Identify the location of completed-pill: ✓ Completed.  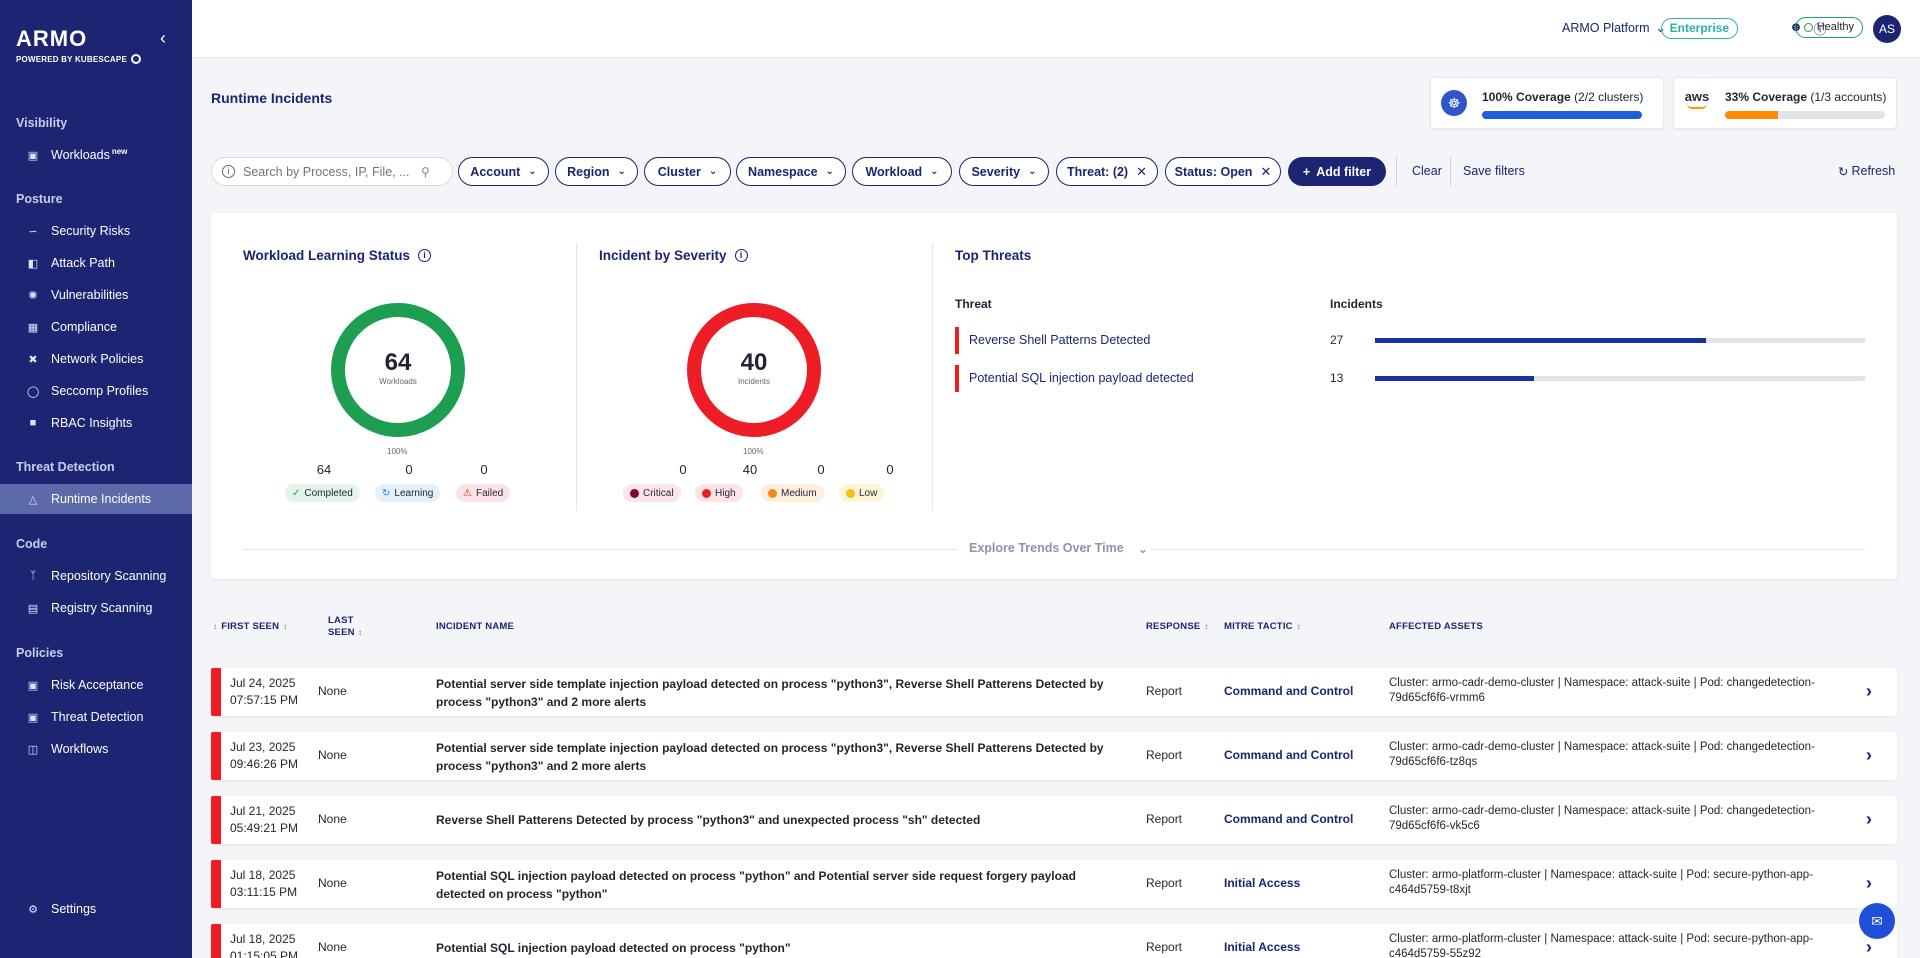
(322, 493).